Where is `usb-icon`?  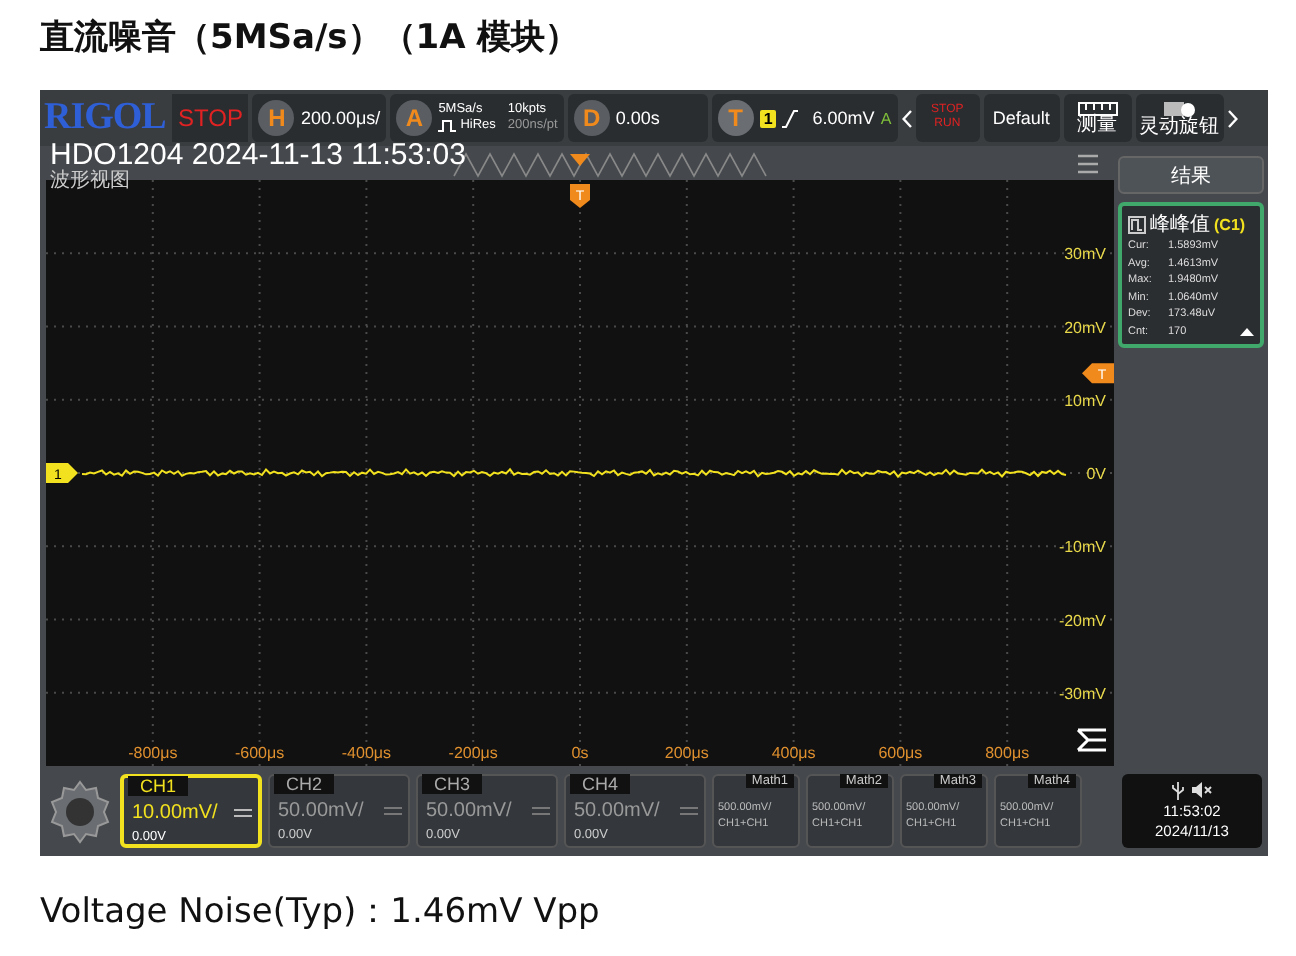
usb-icon is located at coordinates (1178, 791).